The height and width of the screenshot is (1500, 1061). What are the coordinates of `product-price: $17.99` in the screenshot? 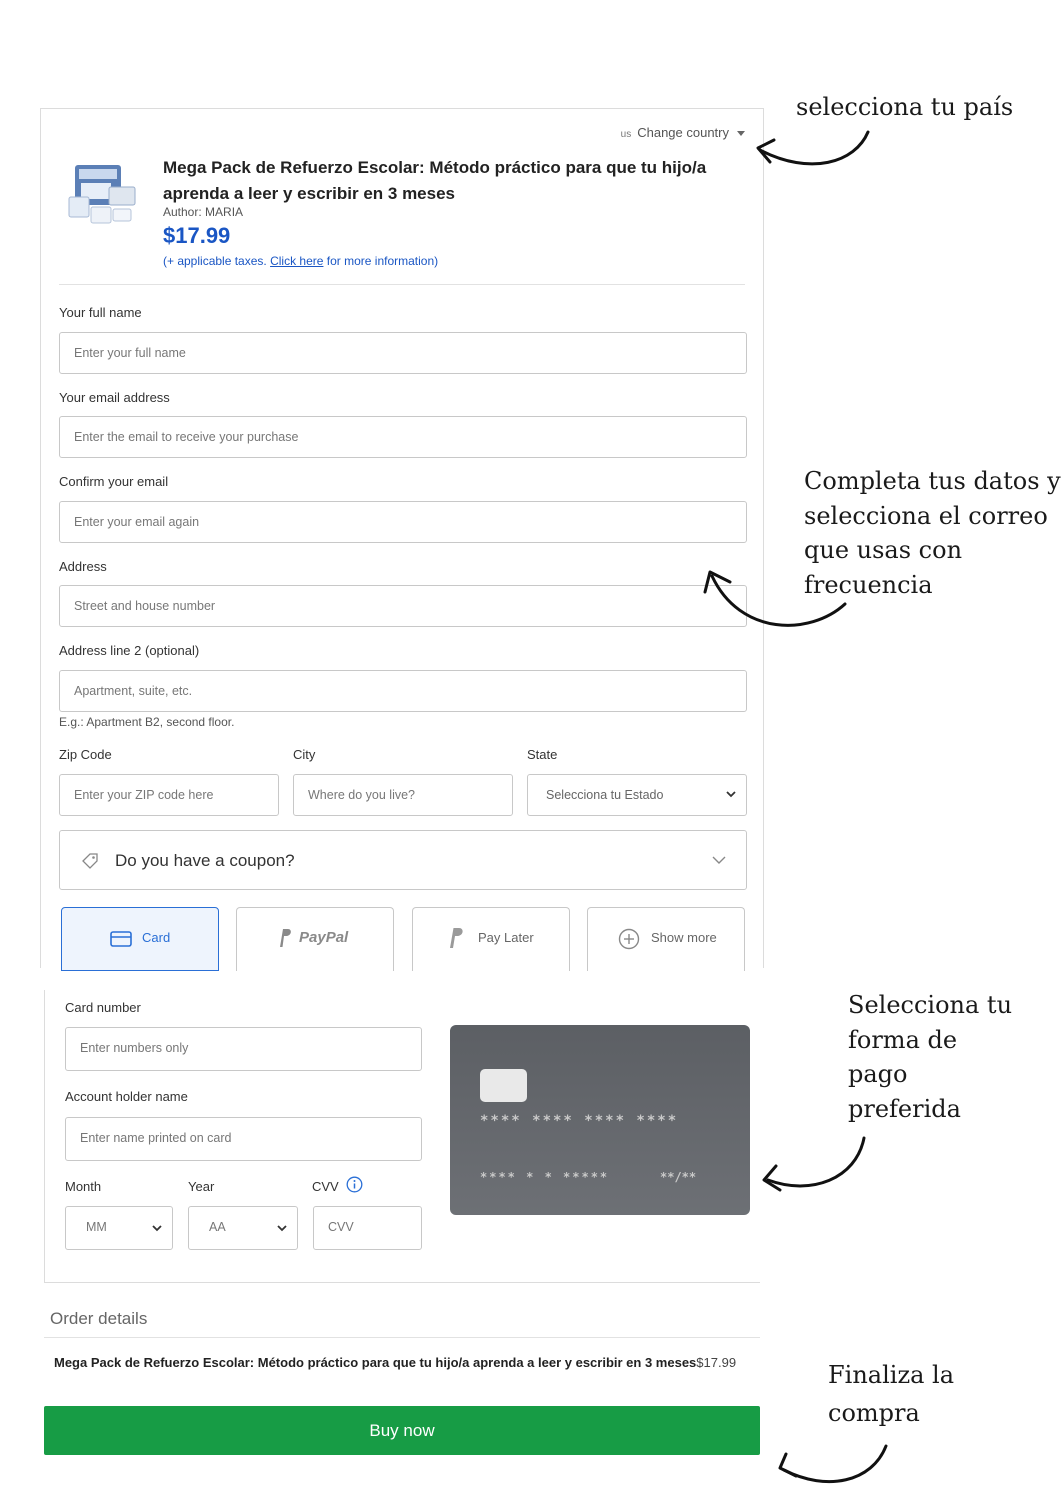 It's located at (197, 235).